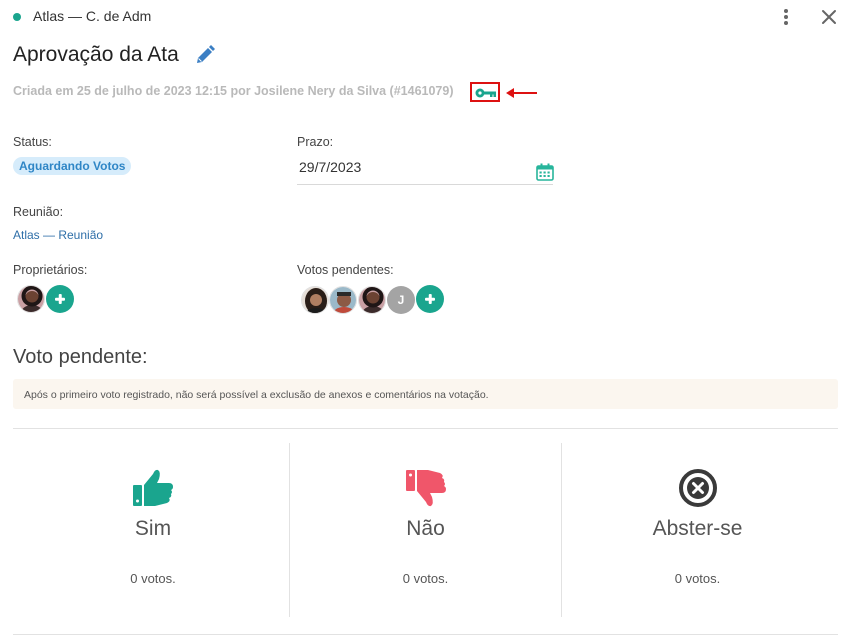 This screenshot has width=850, height=643. Describe the element at coordinates (153, 487) in the screenshot. I see `thumbs-up-icon` at that location.